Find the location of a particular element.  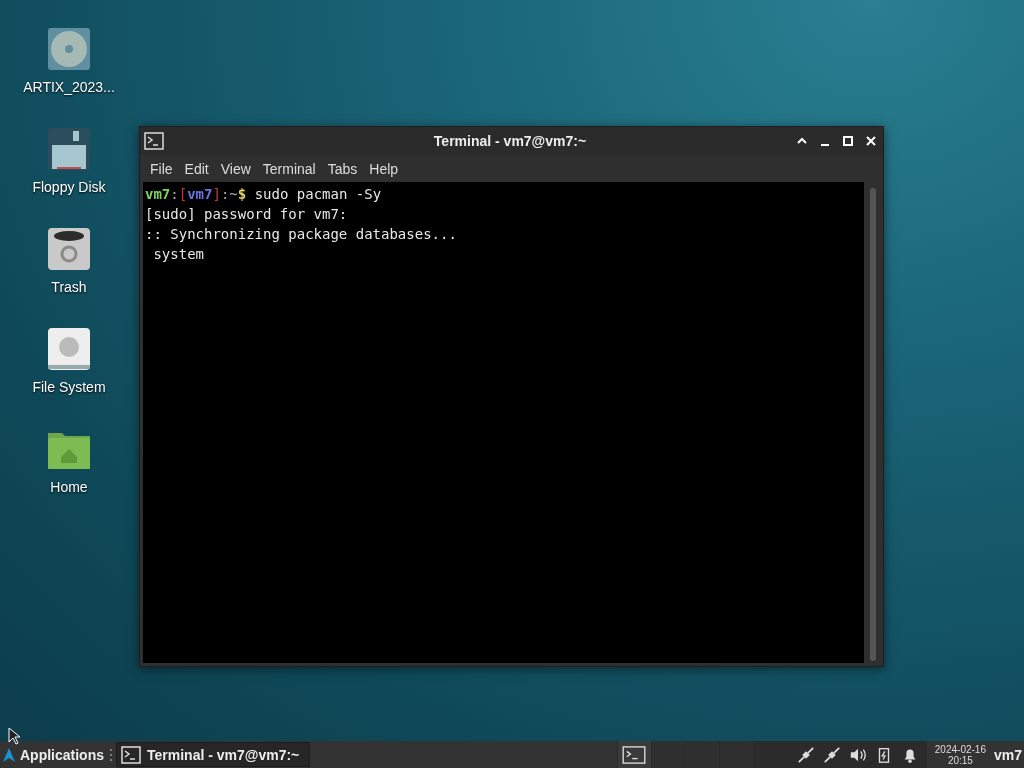

terminal-line: system is located at coordinates (178, 254).